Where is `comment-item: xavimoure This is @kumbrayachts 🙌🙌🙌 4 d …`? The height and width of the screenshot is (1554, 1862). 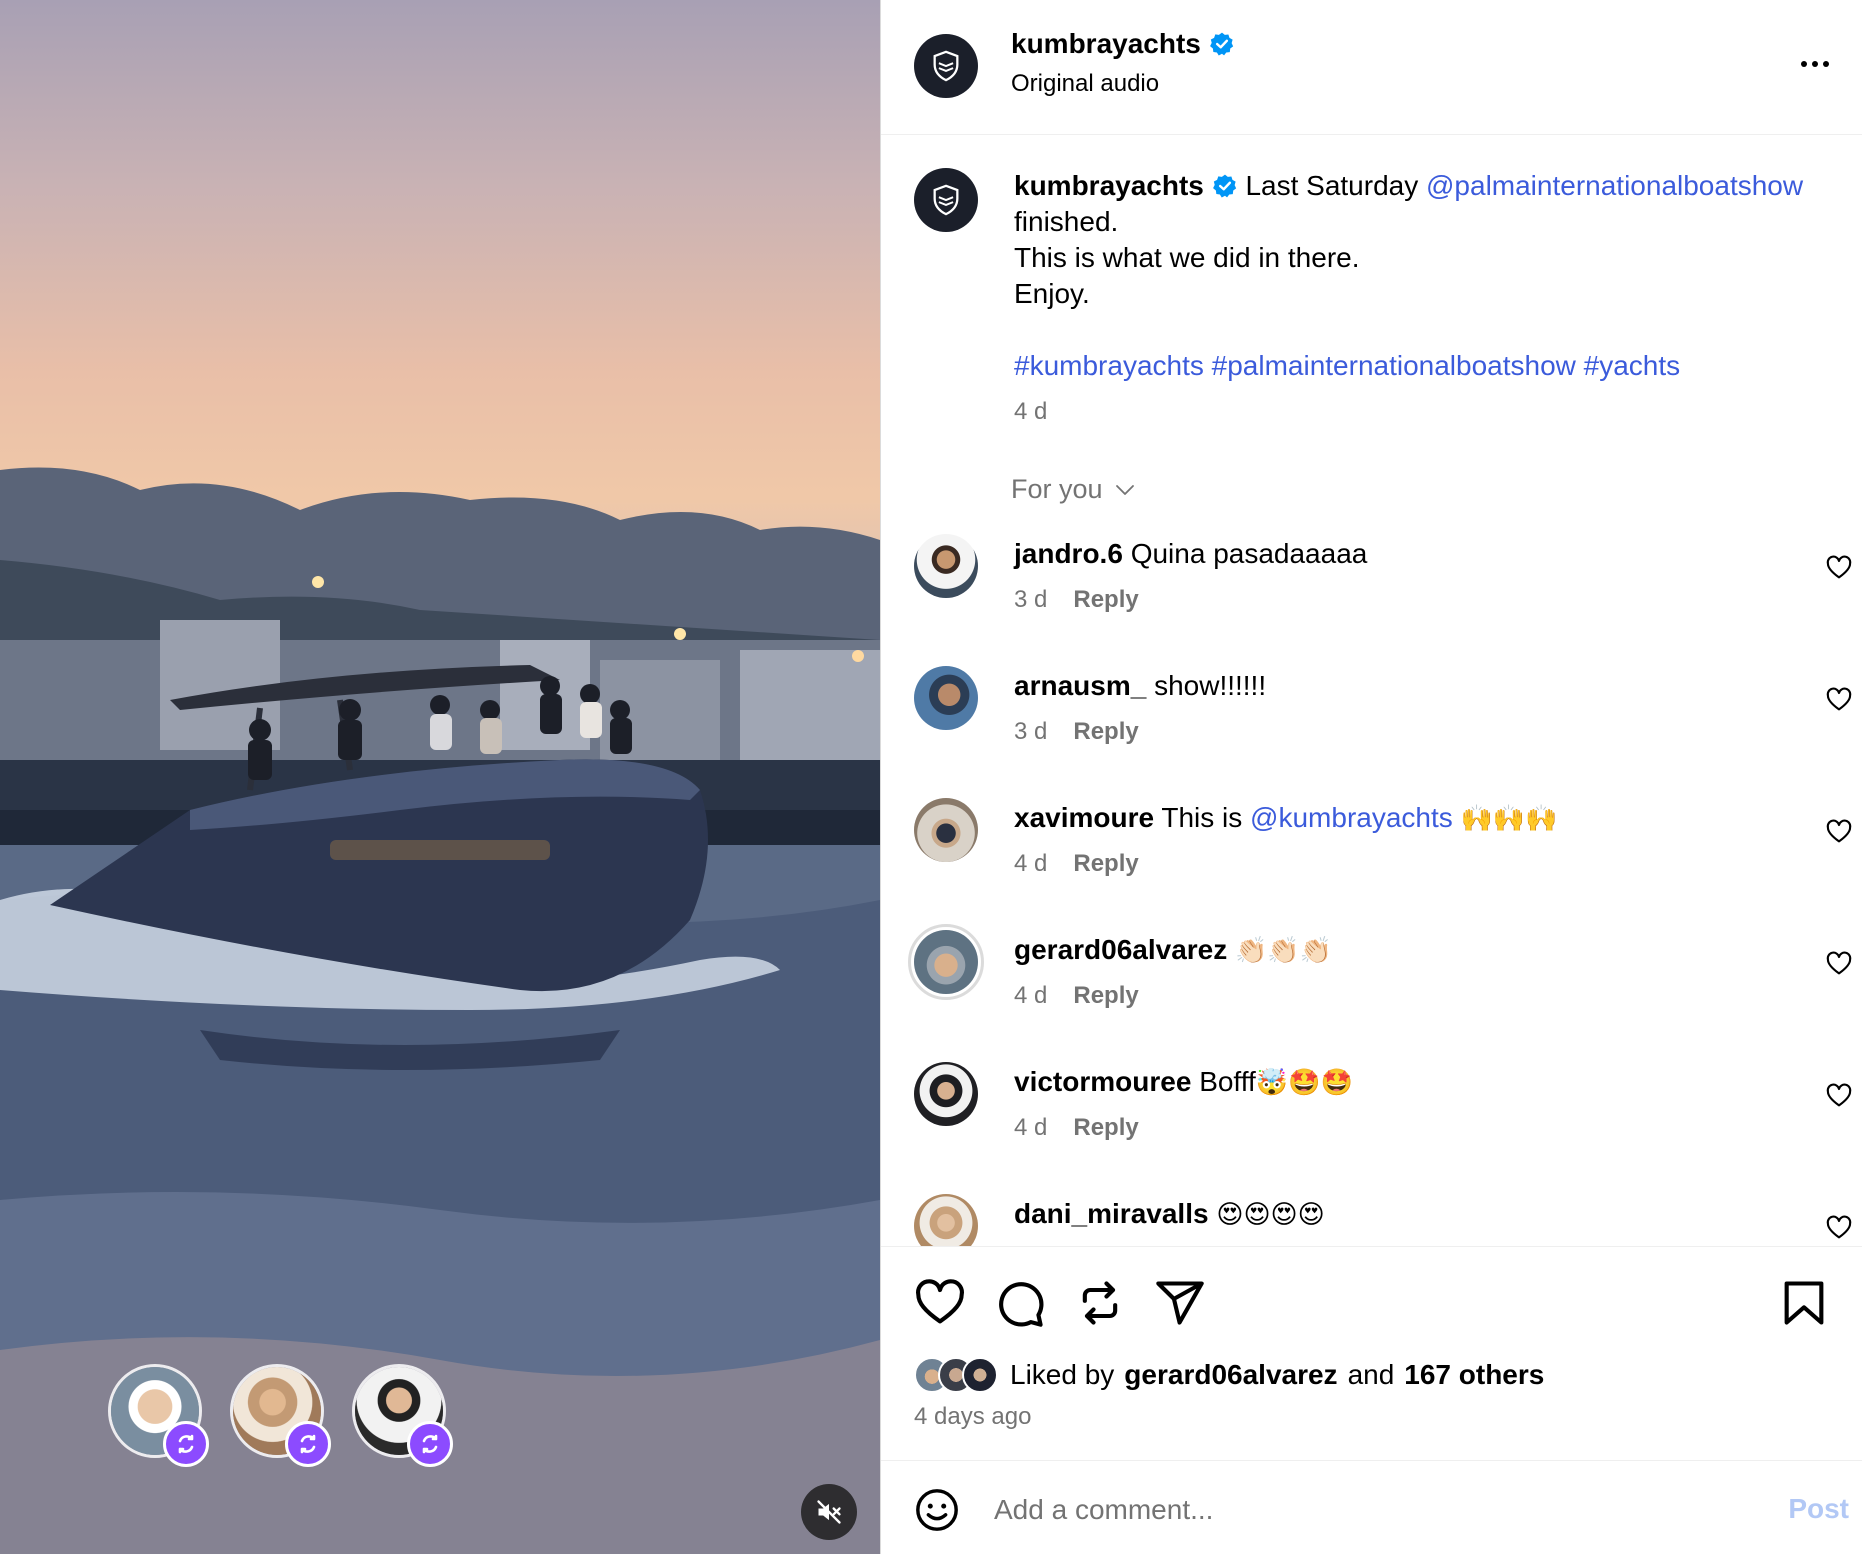 comment-item: xavimoure This is @kumbrayachts 🙌🙌🙌 4 d … is located at coordinates (1371, 860).